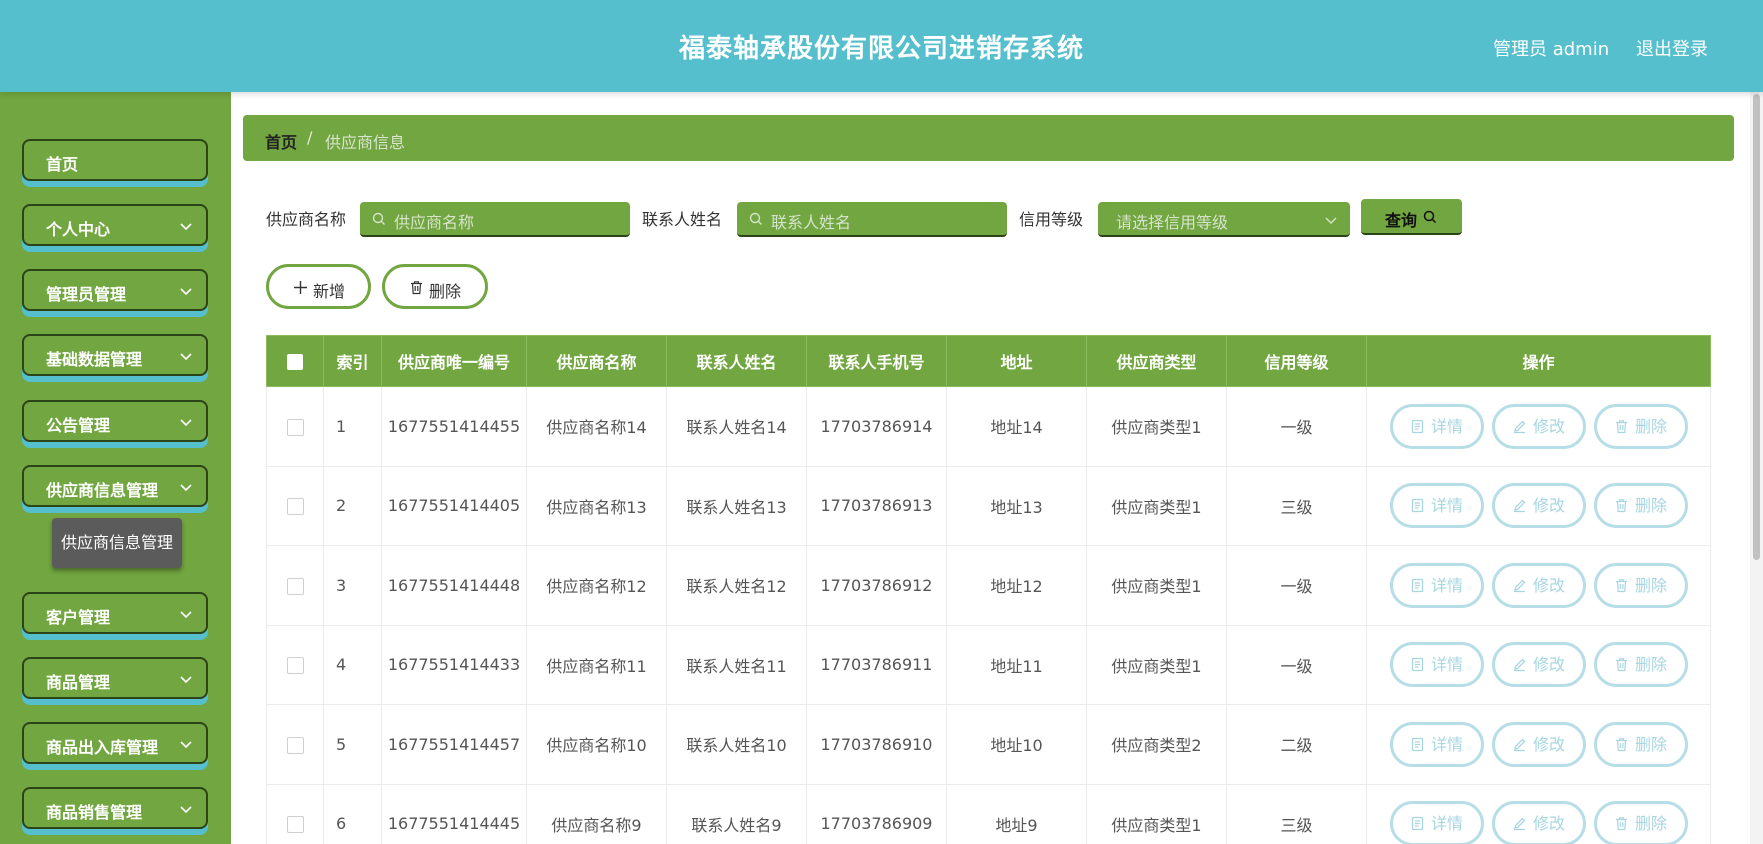 The width and height of the screenshot is (1763, 844). What do you see at coordinates (281, 141) in the screenshot?
I see `breadcrumb-home: 首页` at bounding box center [281, 141].